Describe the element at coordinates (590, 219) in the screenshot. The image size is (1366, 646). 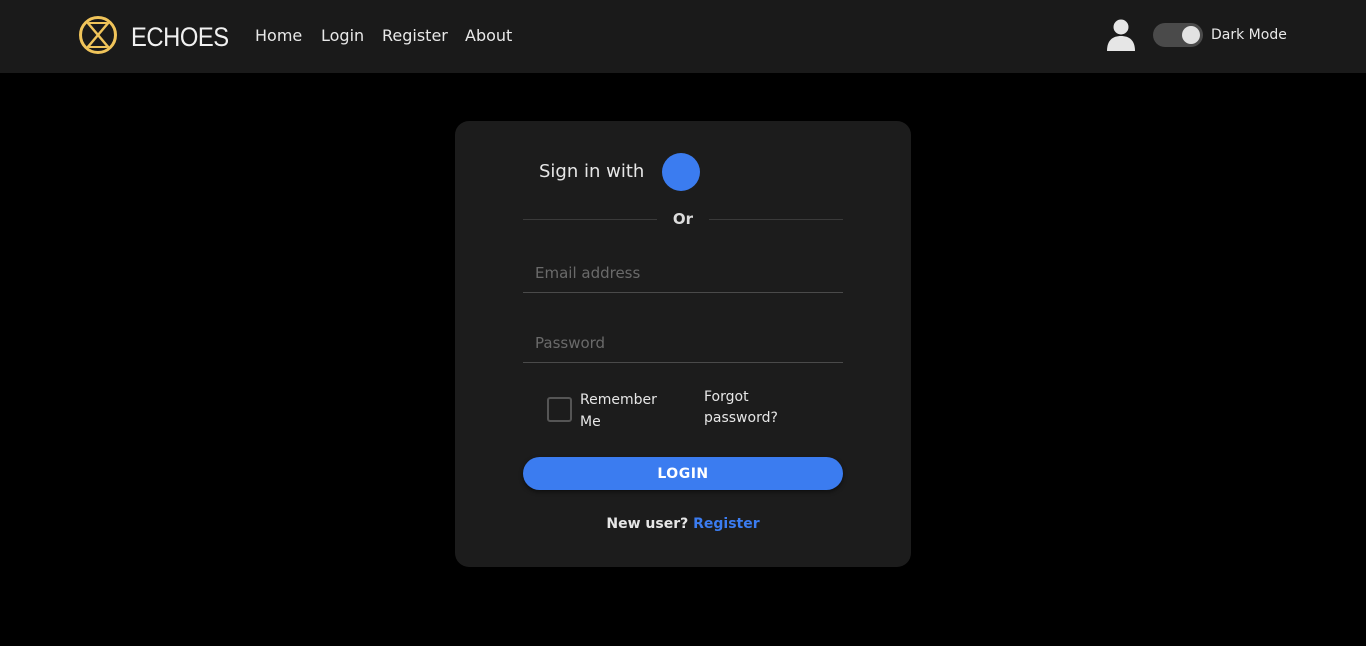
I see `divider-left` at that location.